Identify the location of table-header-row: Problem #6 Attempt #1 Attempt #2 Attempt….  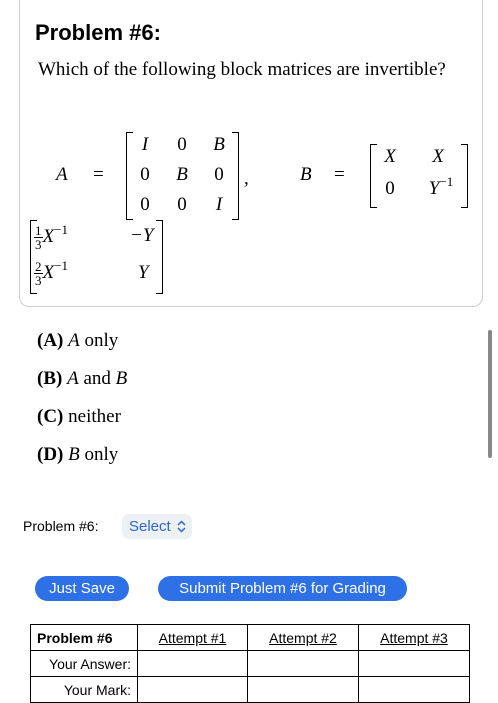
(250, 637).